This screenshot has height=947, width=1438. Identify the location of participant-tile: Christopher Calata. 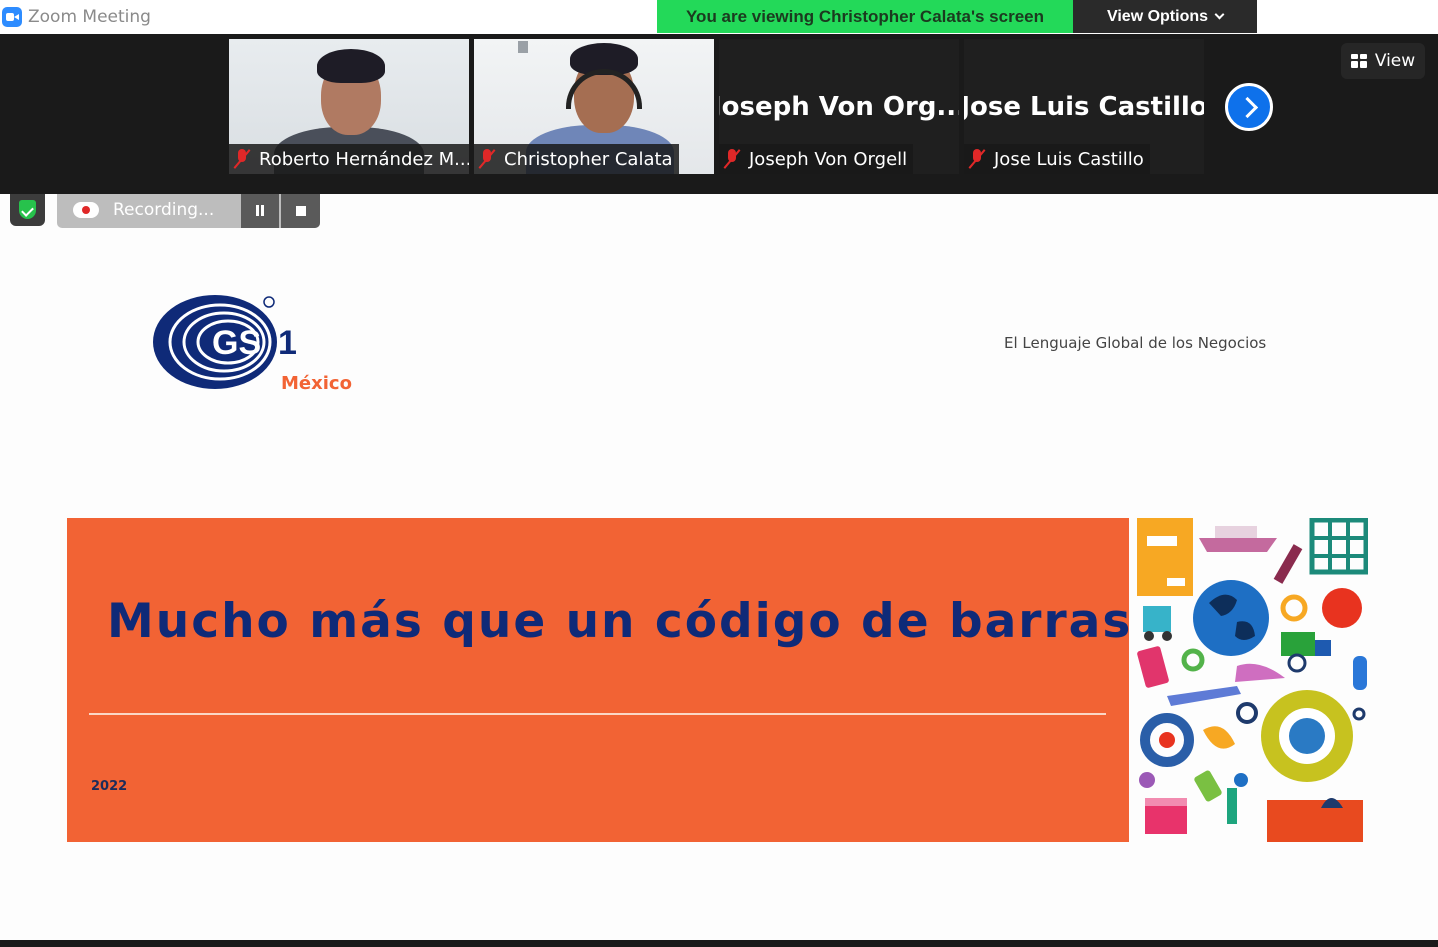
(594, 106).